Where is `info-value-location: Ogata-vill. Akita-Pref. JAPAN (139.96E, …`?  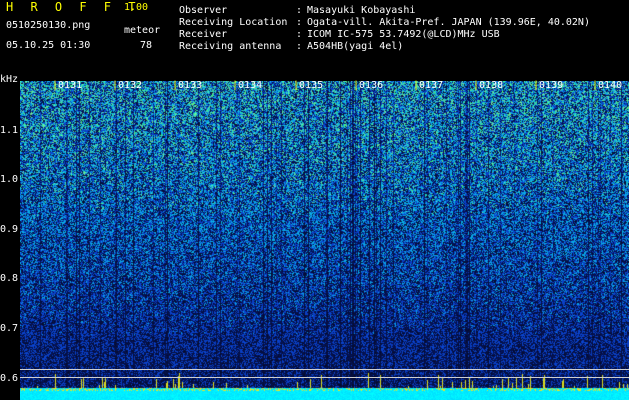 info-value-location: Ogata-vill. Akita-Pref. JAPAN (139.96E, … is located at coordinates (448, 22).